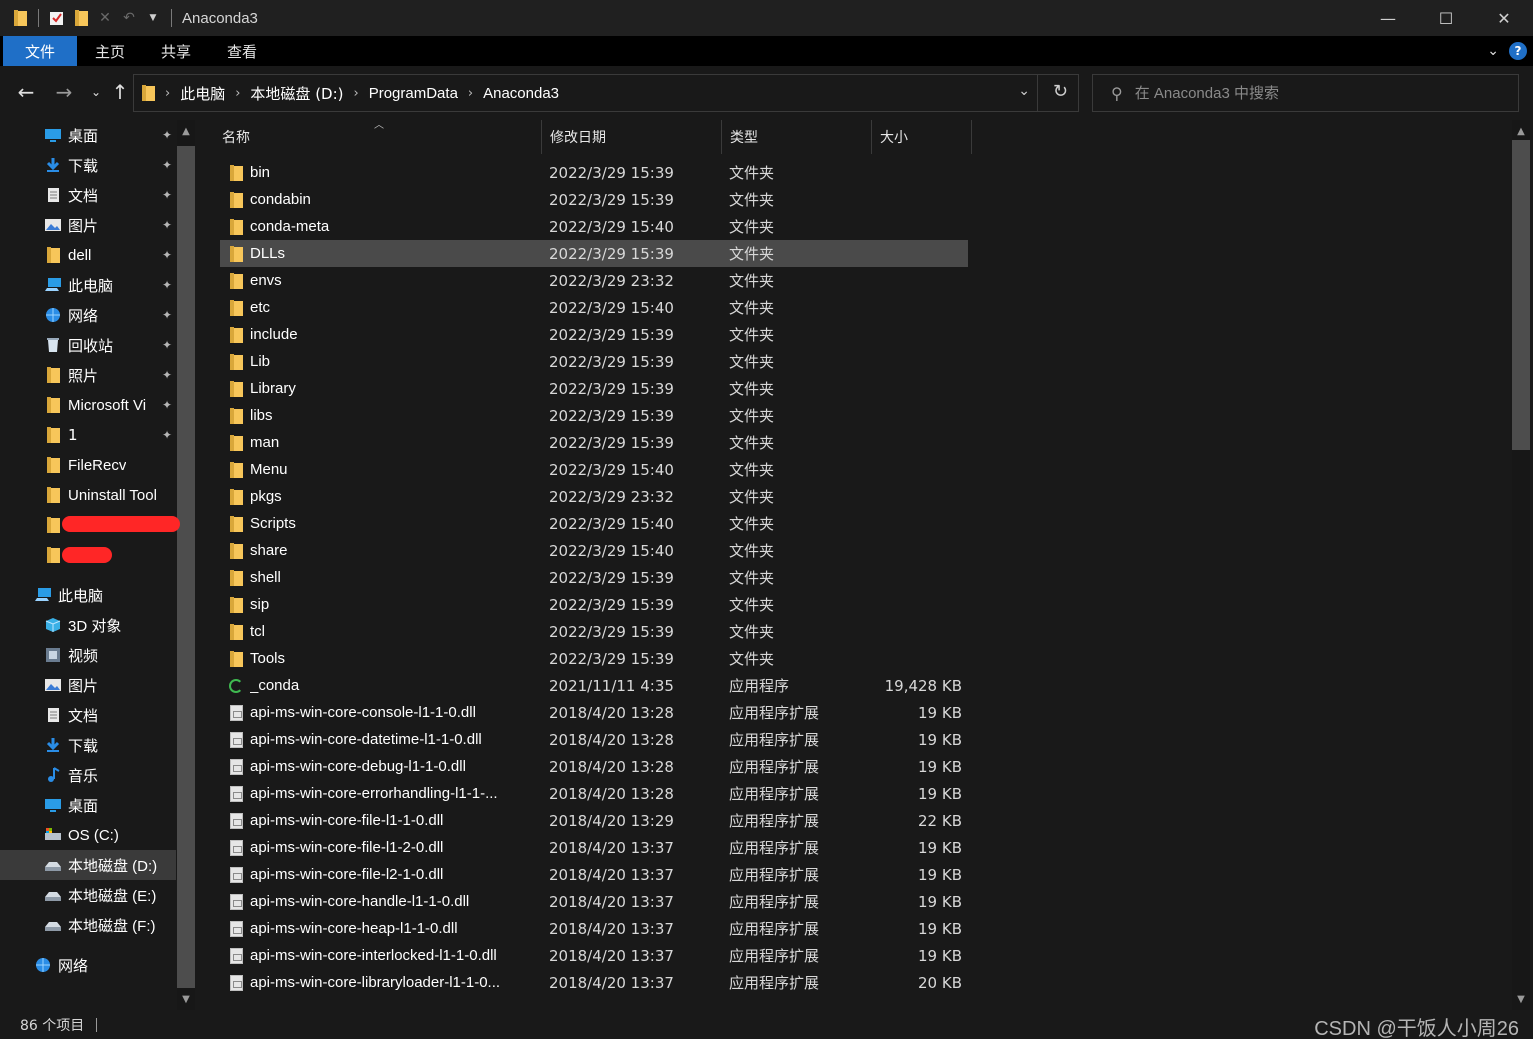  What do you see at coordinates (96, 92) in the screenshot?
I see `recent-locations-icon: ⌄` at bounding box center [96, 92].